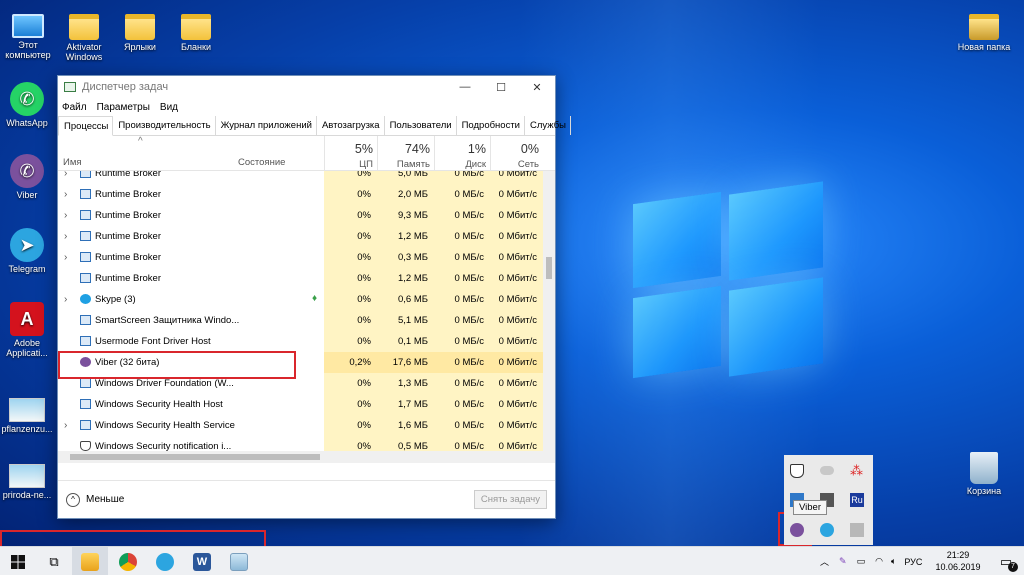 The height and width of the screenshot is (575, 1024). I want to click on taskbar-image-viewer, so click(239, 561).